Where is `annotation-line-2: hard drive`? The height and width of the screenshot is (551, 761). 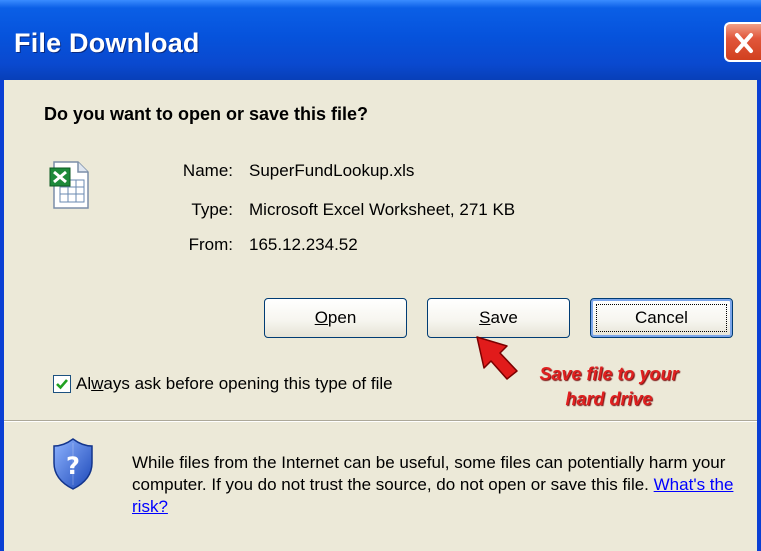
annotation-line-2: hard drive is located at coordinates (609, 399).